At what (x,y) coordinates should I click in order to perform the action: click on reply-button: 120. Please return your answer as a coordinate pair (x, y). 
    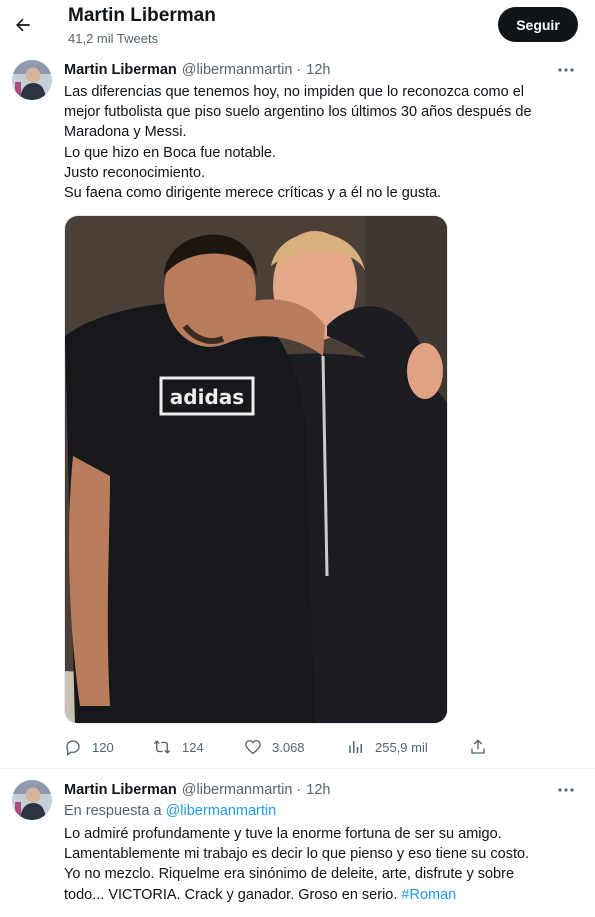
    Looking at the image, I should click on (89, 747).